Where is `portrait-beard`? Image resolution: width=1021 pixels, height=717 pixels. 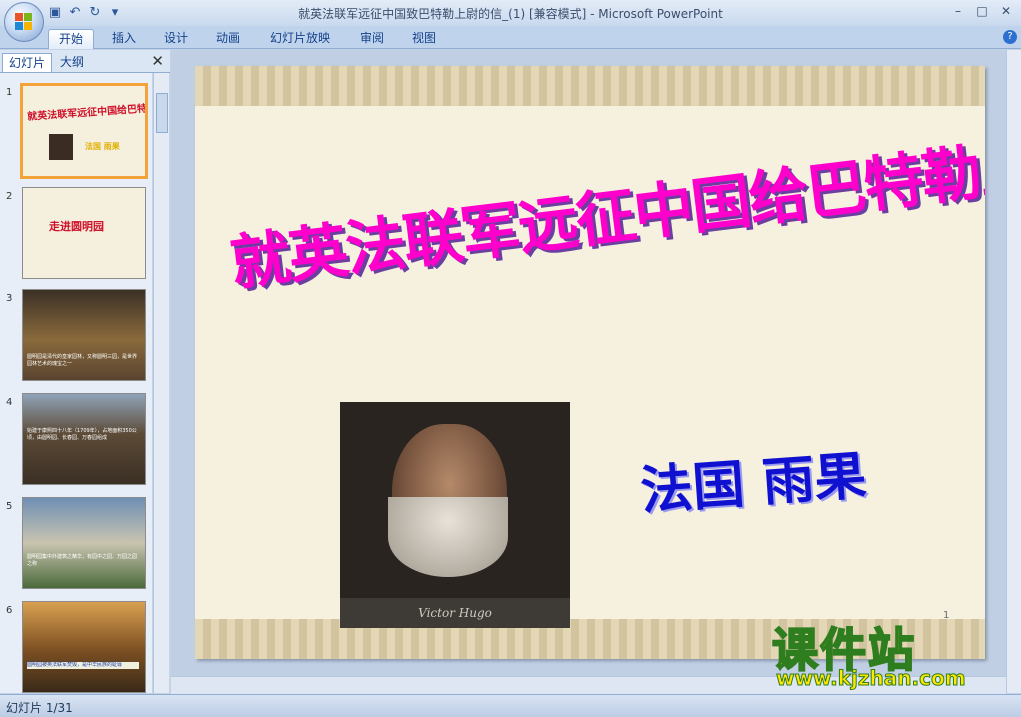 portrait-beard is located at coordinates (448, 537).